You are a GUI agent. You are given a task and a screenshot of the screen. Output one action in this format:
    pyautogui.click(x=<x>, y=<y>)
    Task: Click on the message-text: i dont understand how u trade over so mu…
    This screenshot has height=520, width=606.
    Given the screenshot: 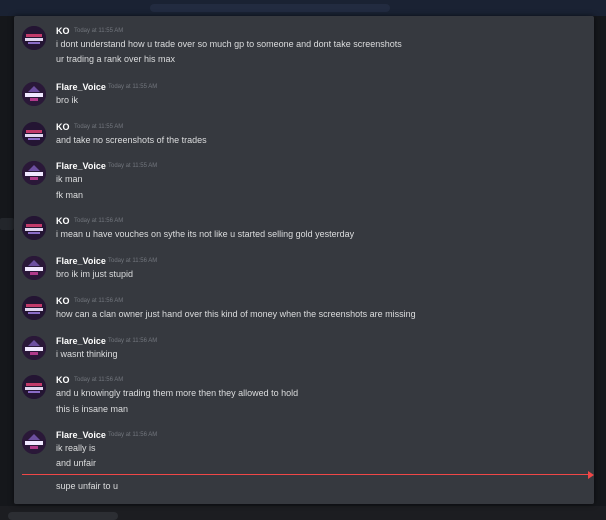 What is the action you would take?
    pyautogui.click(x=229, y=44)
    